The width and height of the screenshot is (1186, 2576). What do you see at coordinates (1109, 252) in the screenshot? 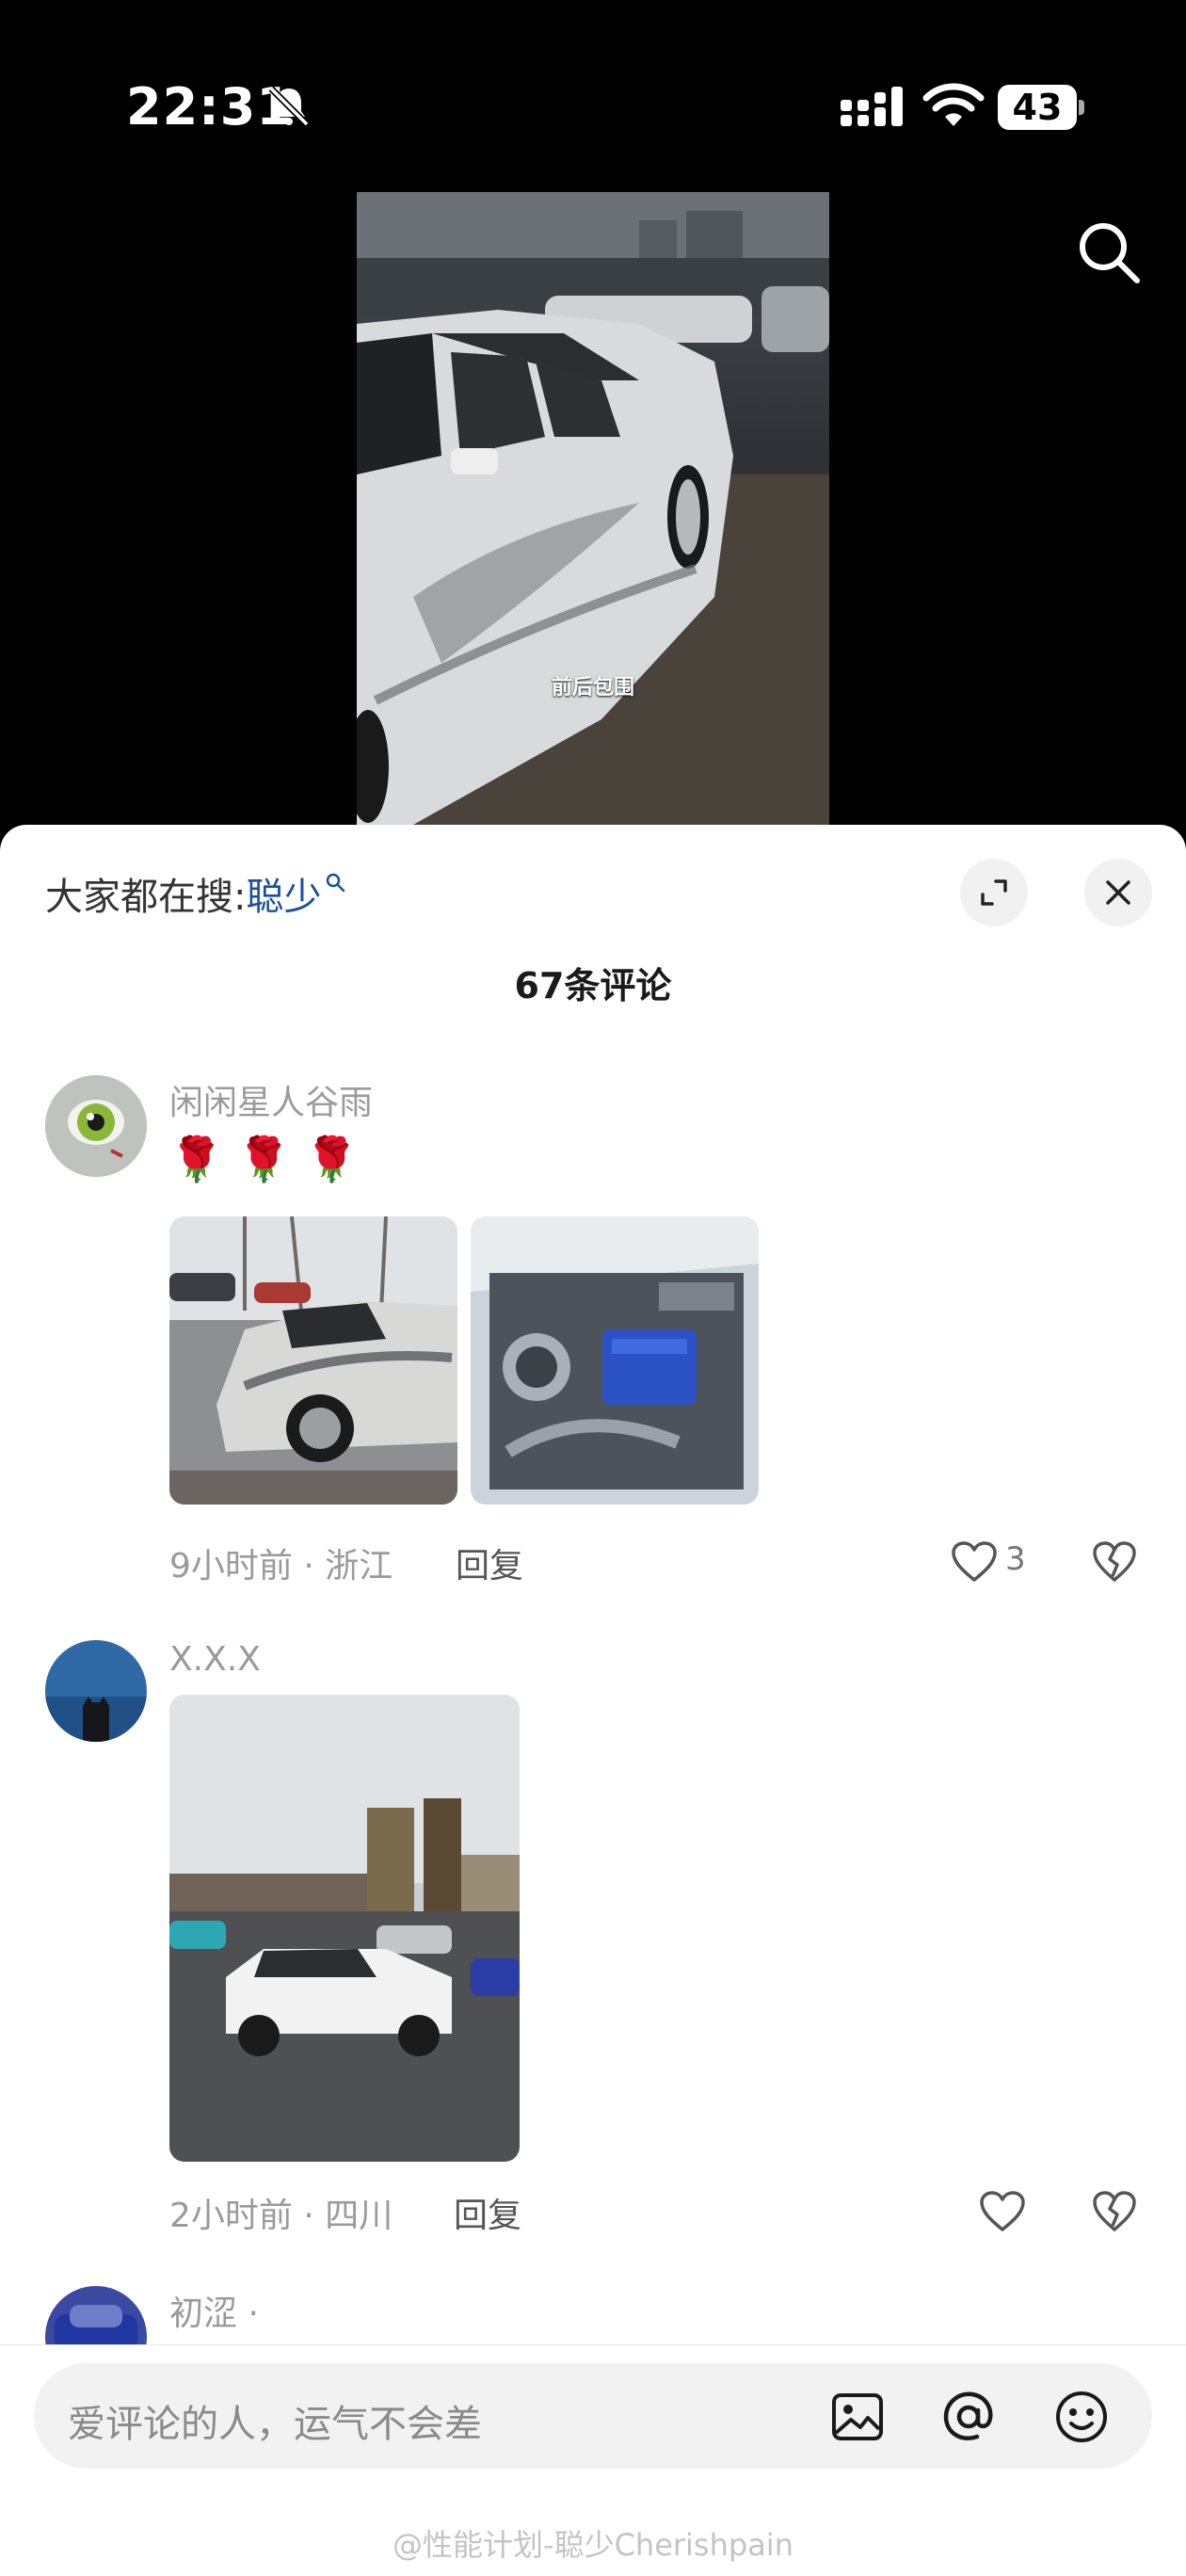
I see `search-icon` at bounding box center [1109, 252].